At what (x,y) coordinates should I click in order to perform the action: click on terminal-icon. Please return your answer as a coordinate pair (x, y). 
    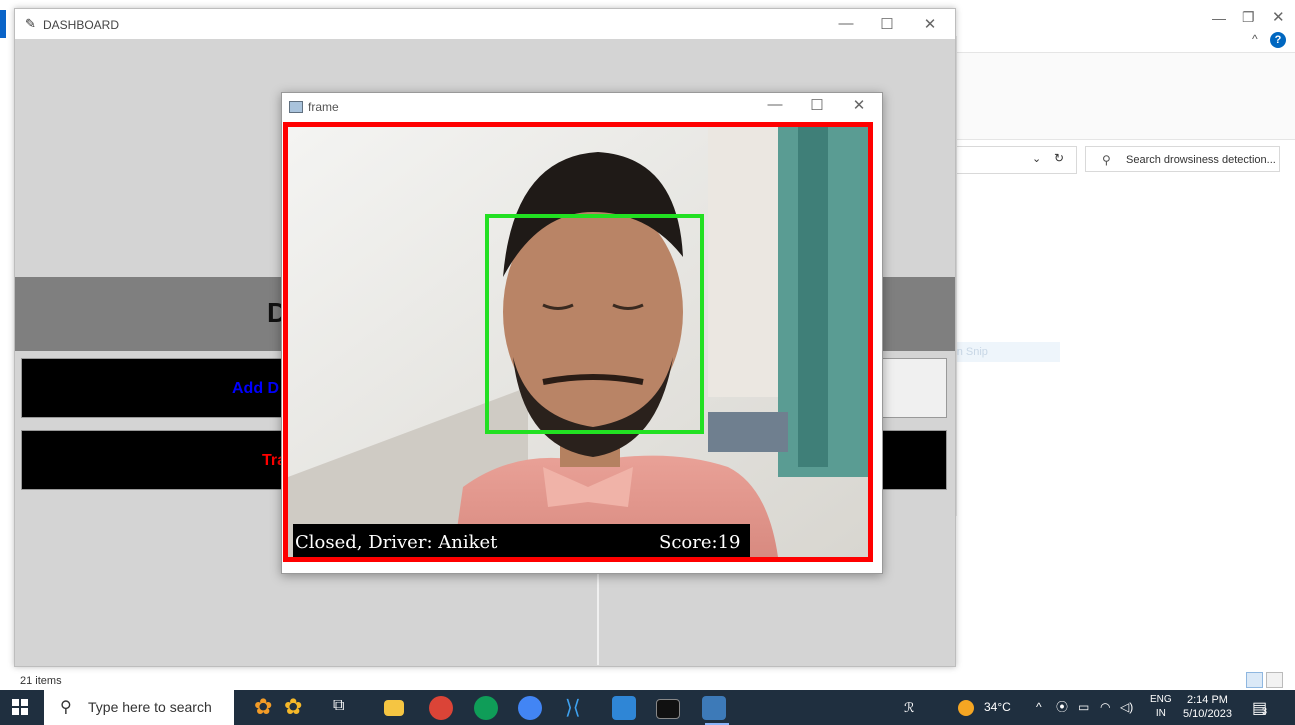
    Looking at the image, I should click on (668, 709).